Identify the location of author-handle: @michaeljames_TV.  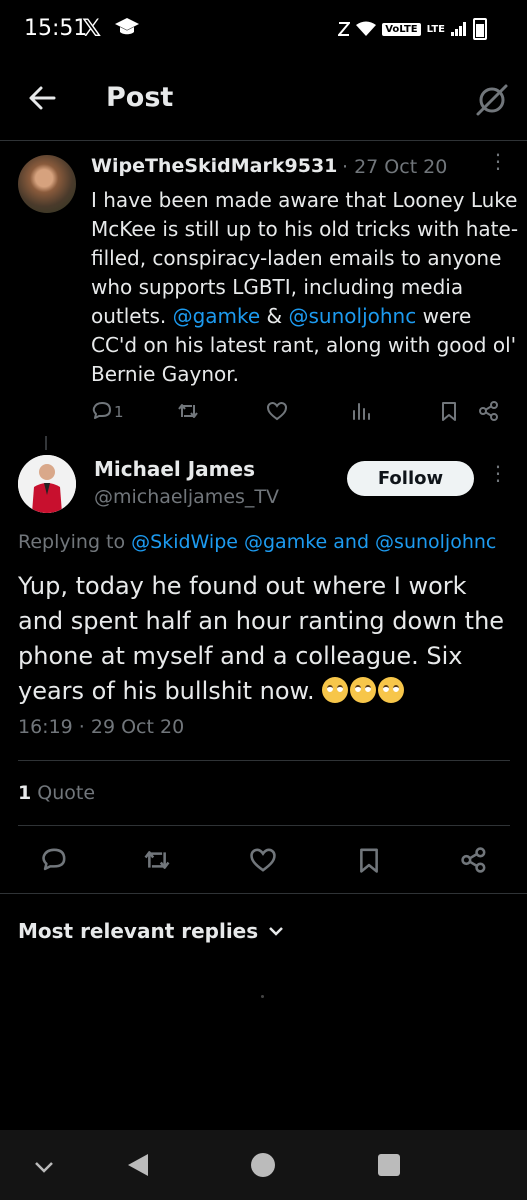
(186, 497).